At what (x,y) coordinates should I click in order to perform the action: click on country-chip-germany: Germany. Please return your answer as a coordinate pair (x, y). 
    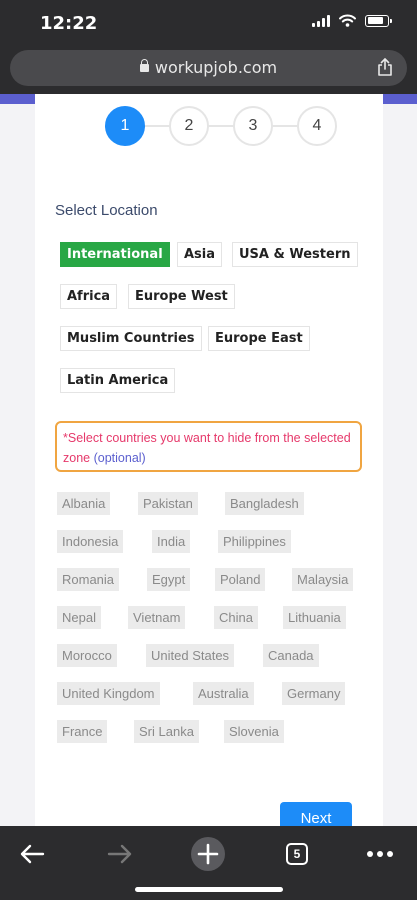
    Looking at the image, I should click on (314, 693).